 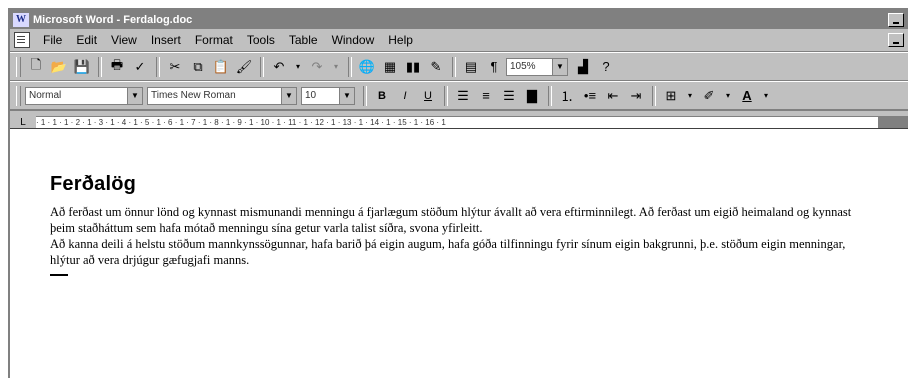 I want to click on underline-button: U, so click(x=428, y=96).